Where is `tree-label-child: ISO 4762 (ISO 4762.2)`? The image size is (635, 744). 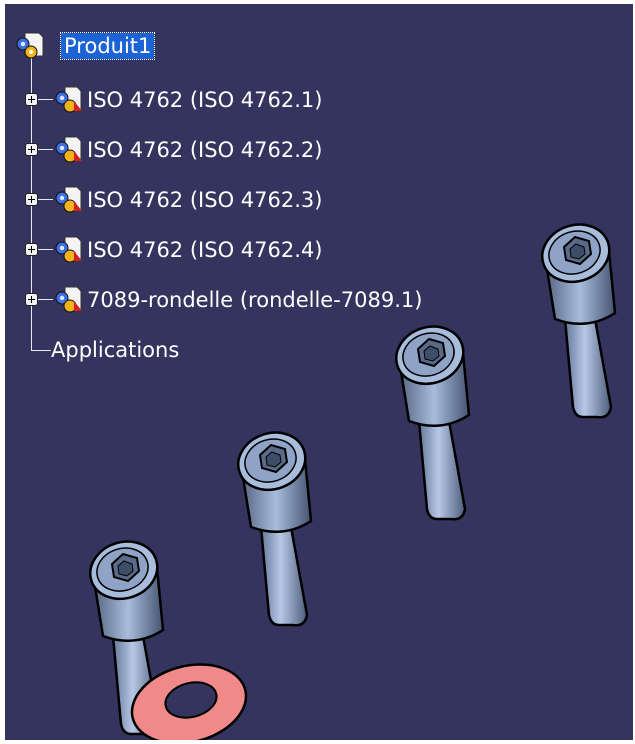 tree-label-child: ISO 4762 (ISO 4762.2) is located at coordinates (204, 150).